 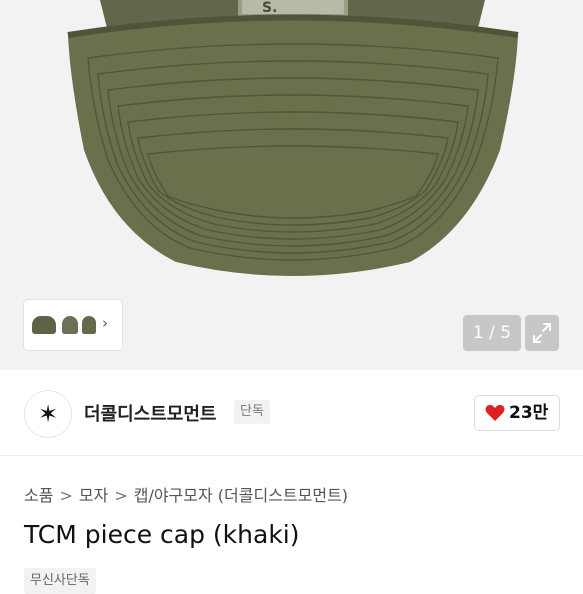 What do you see at coordinates (105, 323) in the screenshot?
I see `chevron-right-icon: ›` at bounding box center [105, 323].